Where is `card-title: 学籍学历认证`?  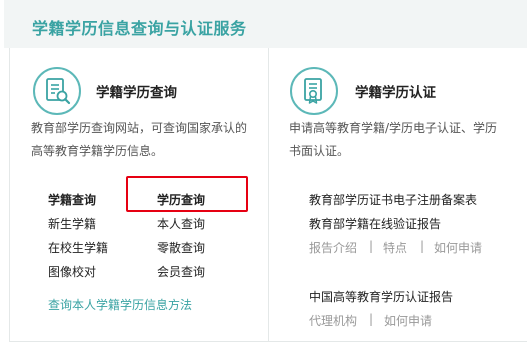
card-title: 学籍学历认证 is located at coordinates (395, 93).